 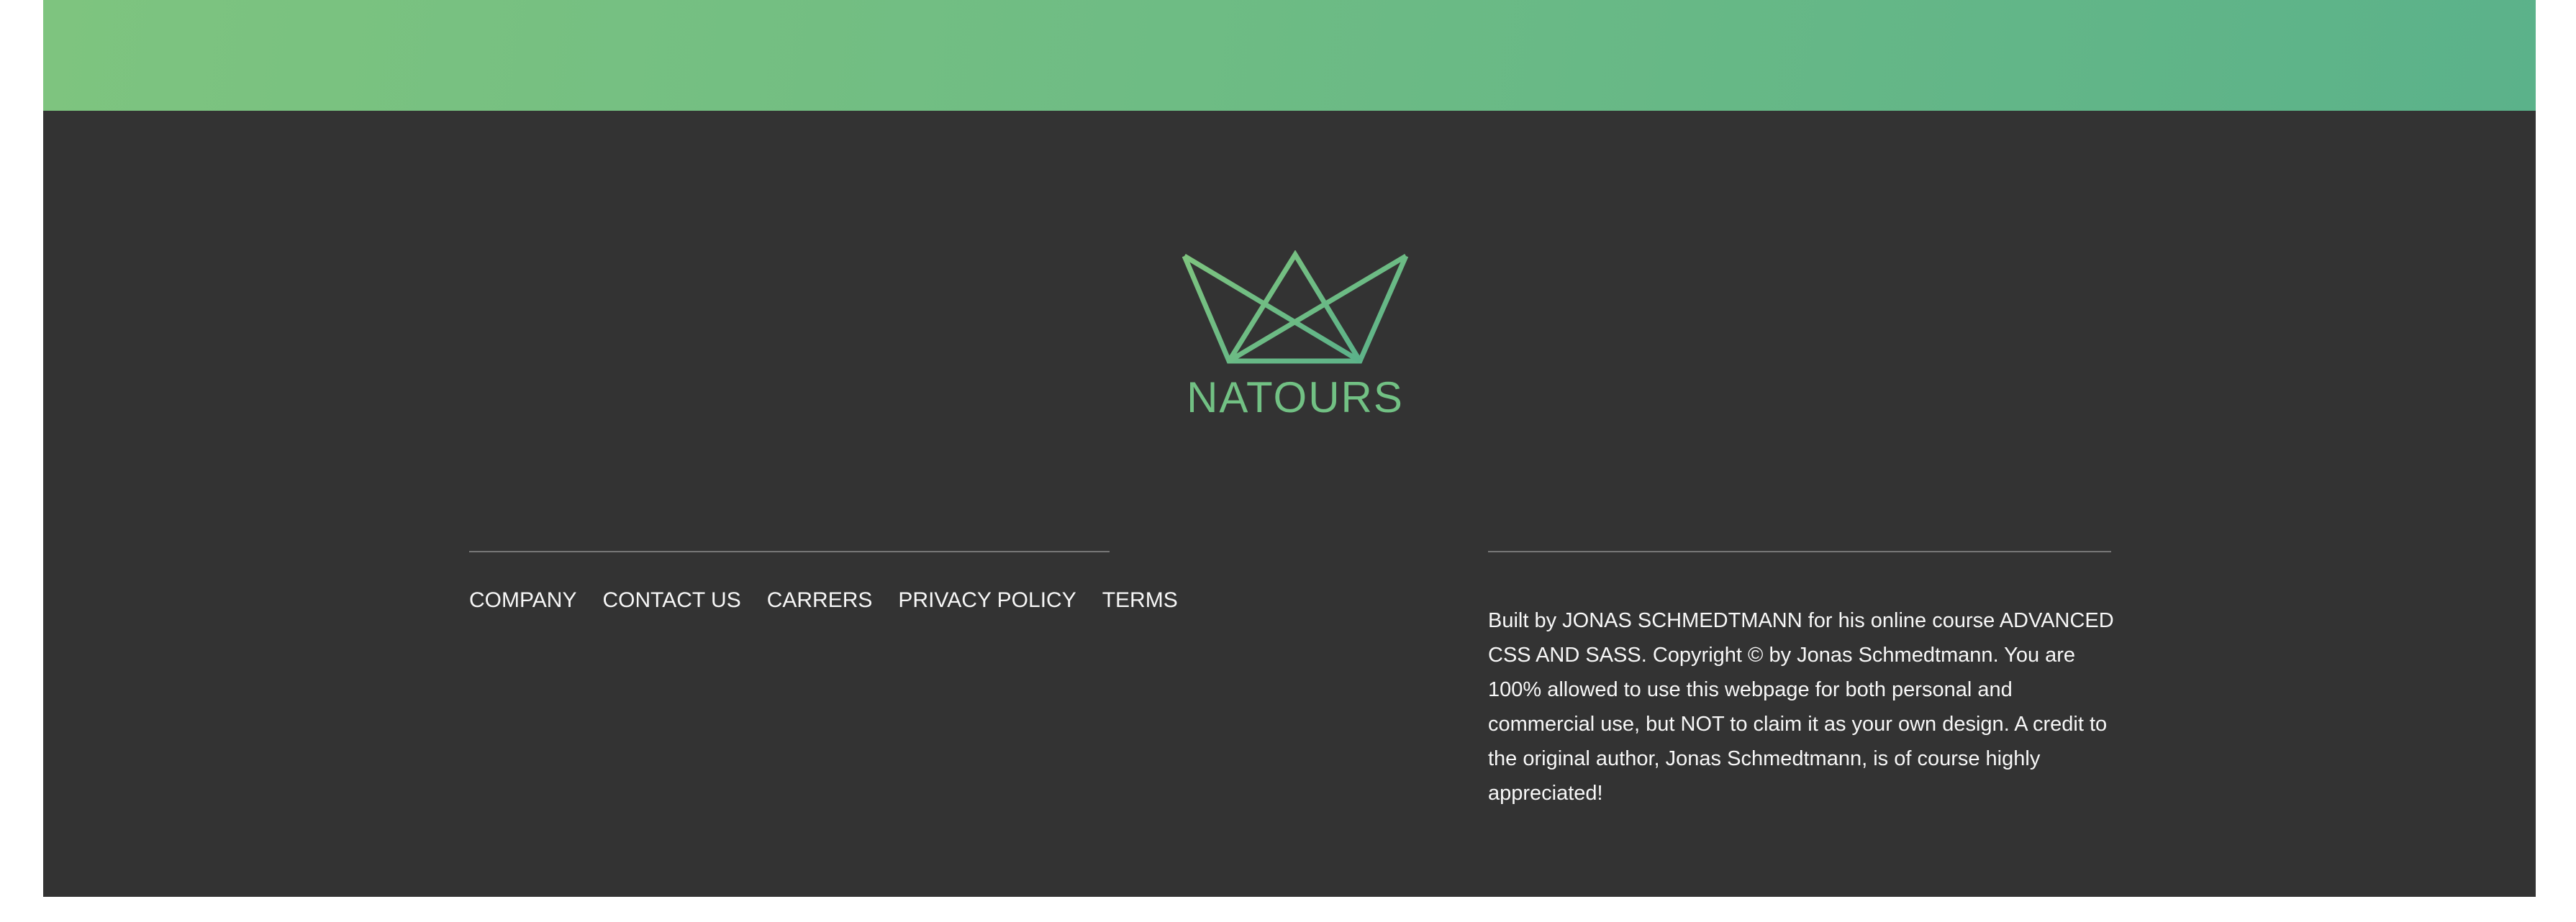 What do you see at coordinates (1289, 55) in the screenshot?
I see `section-gradient-band` at bounding box center [1289, 55].